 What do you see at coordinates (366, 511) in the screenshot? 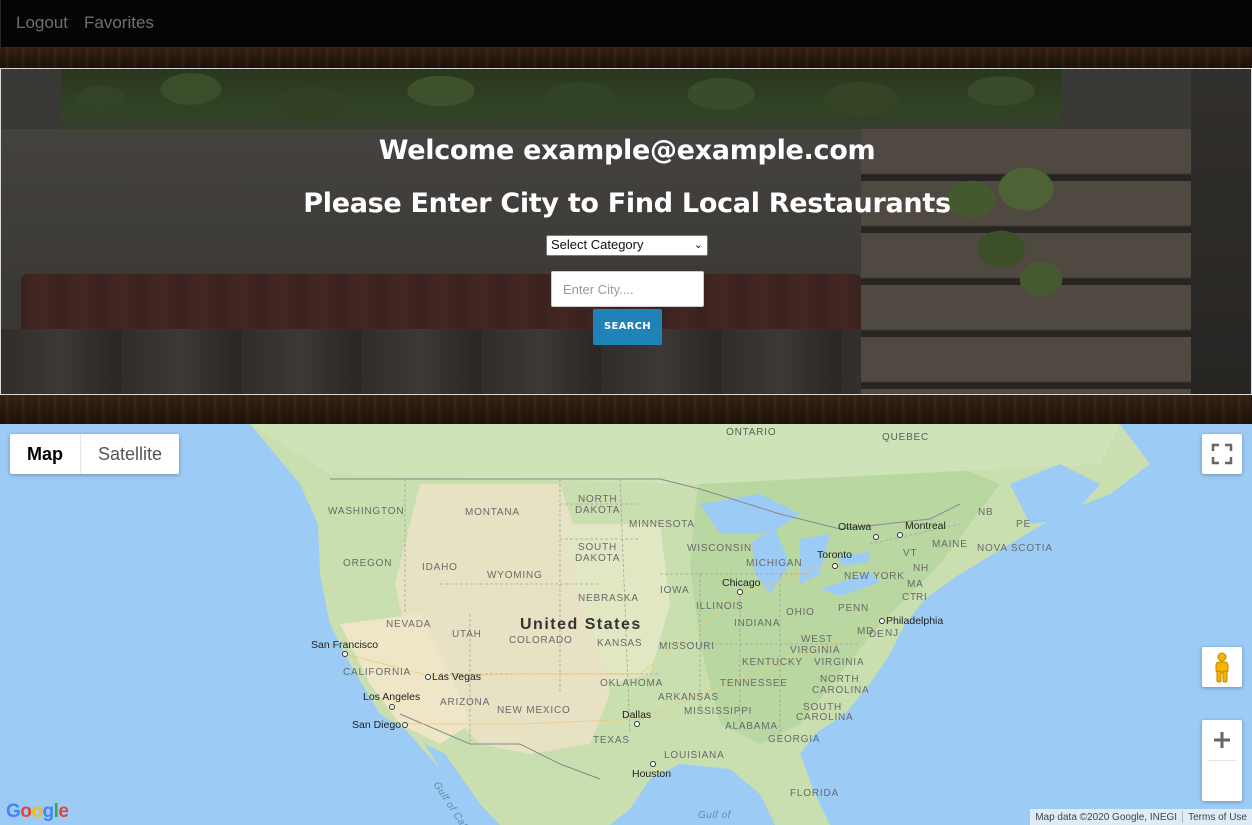
I see `label-washington: WASHINGTON` at bounding box center [366, 511].